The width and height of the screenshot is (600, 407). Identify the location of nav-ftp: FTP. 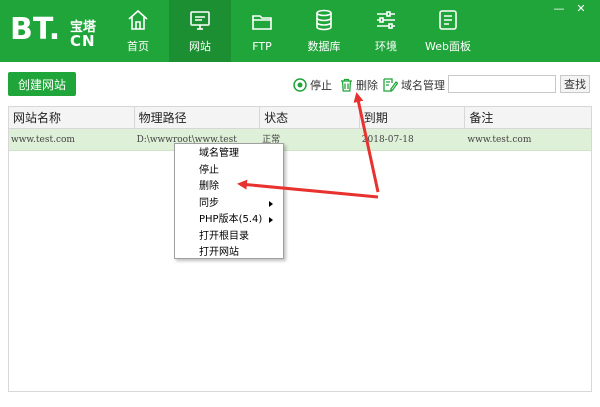
(262, 31).